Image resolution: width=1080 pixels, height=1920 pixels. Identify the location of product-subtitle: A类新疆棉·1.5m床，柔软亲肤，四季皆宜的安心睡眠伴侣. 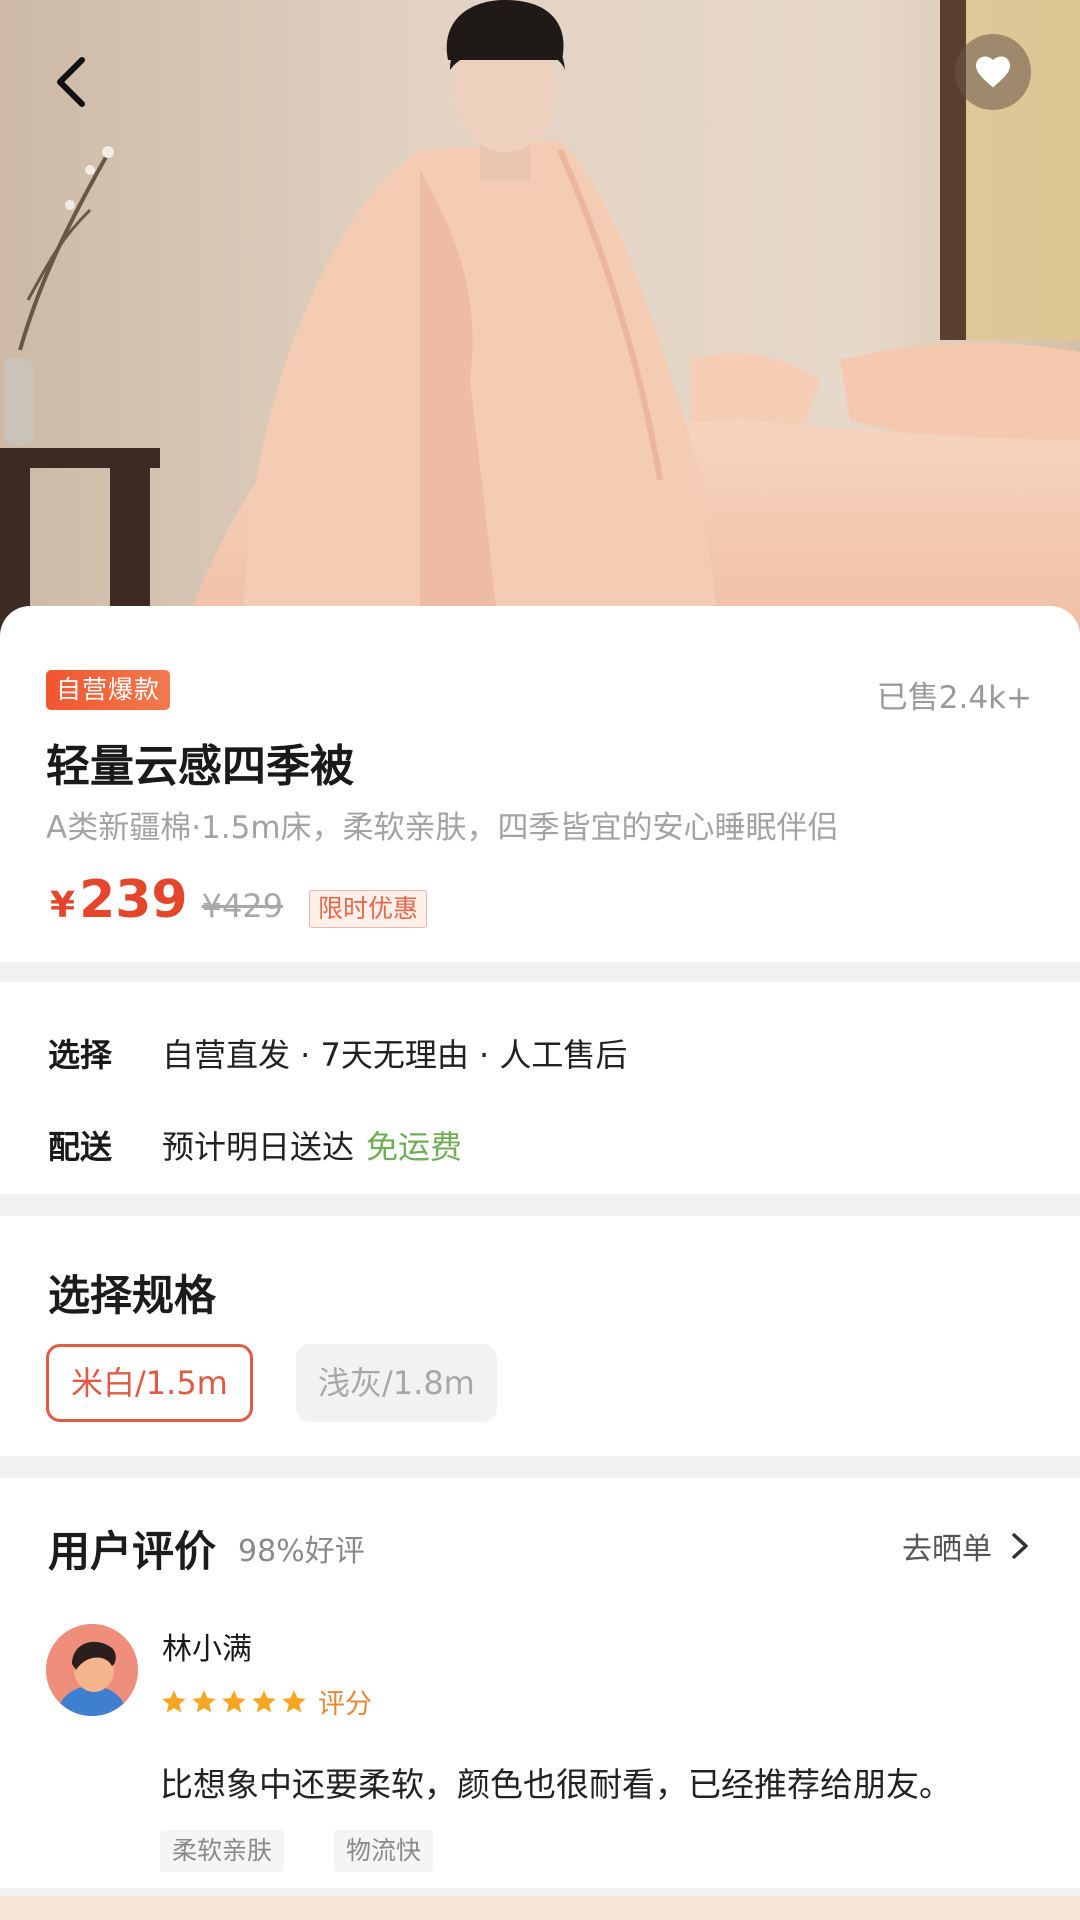
(442, 828).